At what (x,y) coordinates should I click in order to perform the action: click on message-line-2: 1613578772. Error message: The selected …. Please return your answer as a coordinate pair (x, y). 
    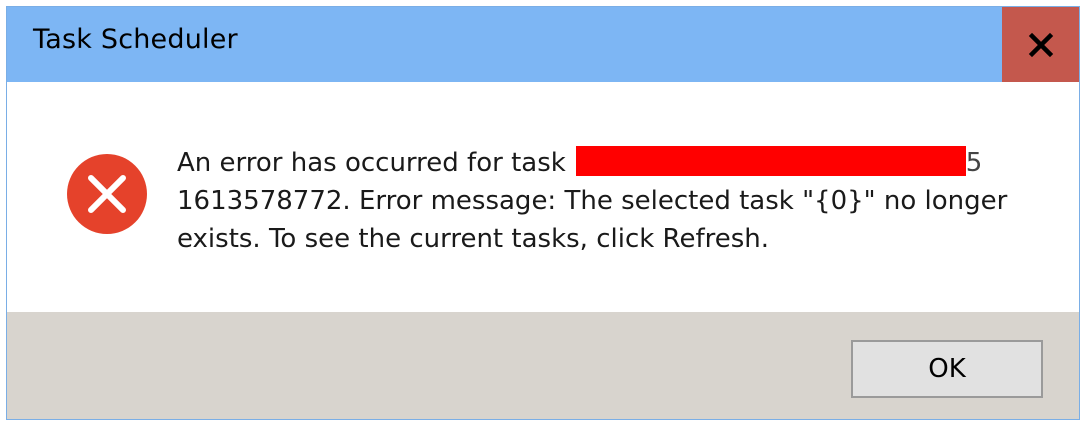
    Looking at the image, I should click on (592, 201).